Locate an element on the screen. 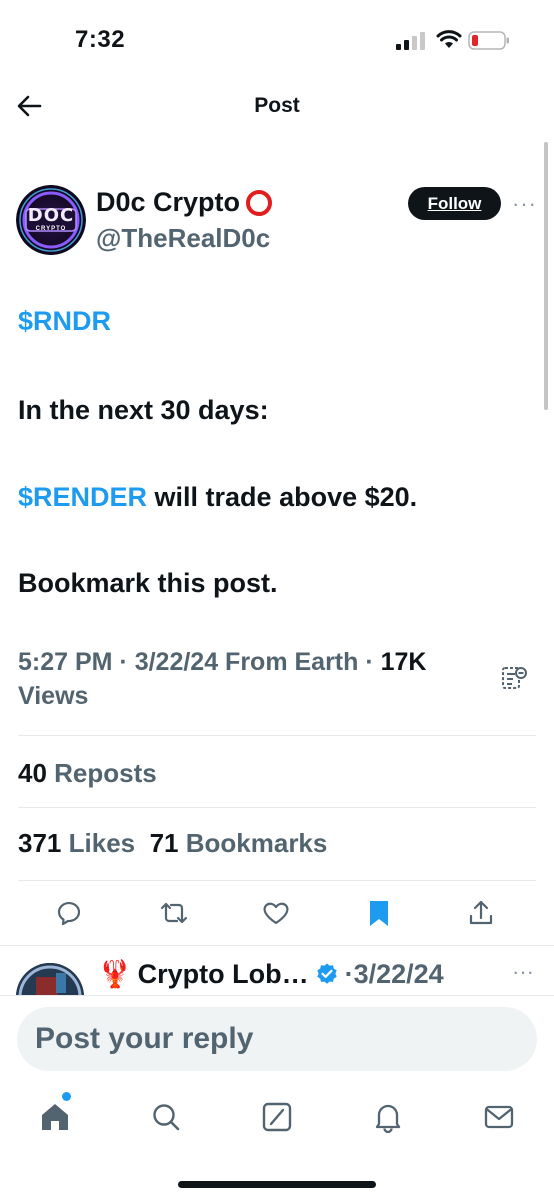  reply-icon is located at coordinates (69, 913).